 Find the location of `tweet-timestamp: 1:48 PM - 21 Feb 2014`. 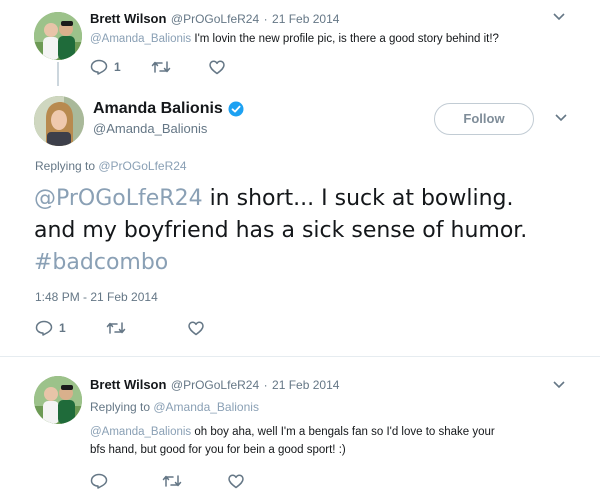

tweet-timestamp: 1:48 PM - 21 Feb 2014 is located at coordinates (96, 297).